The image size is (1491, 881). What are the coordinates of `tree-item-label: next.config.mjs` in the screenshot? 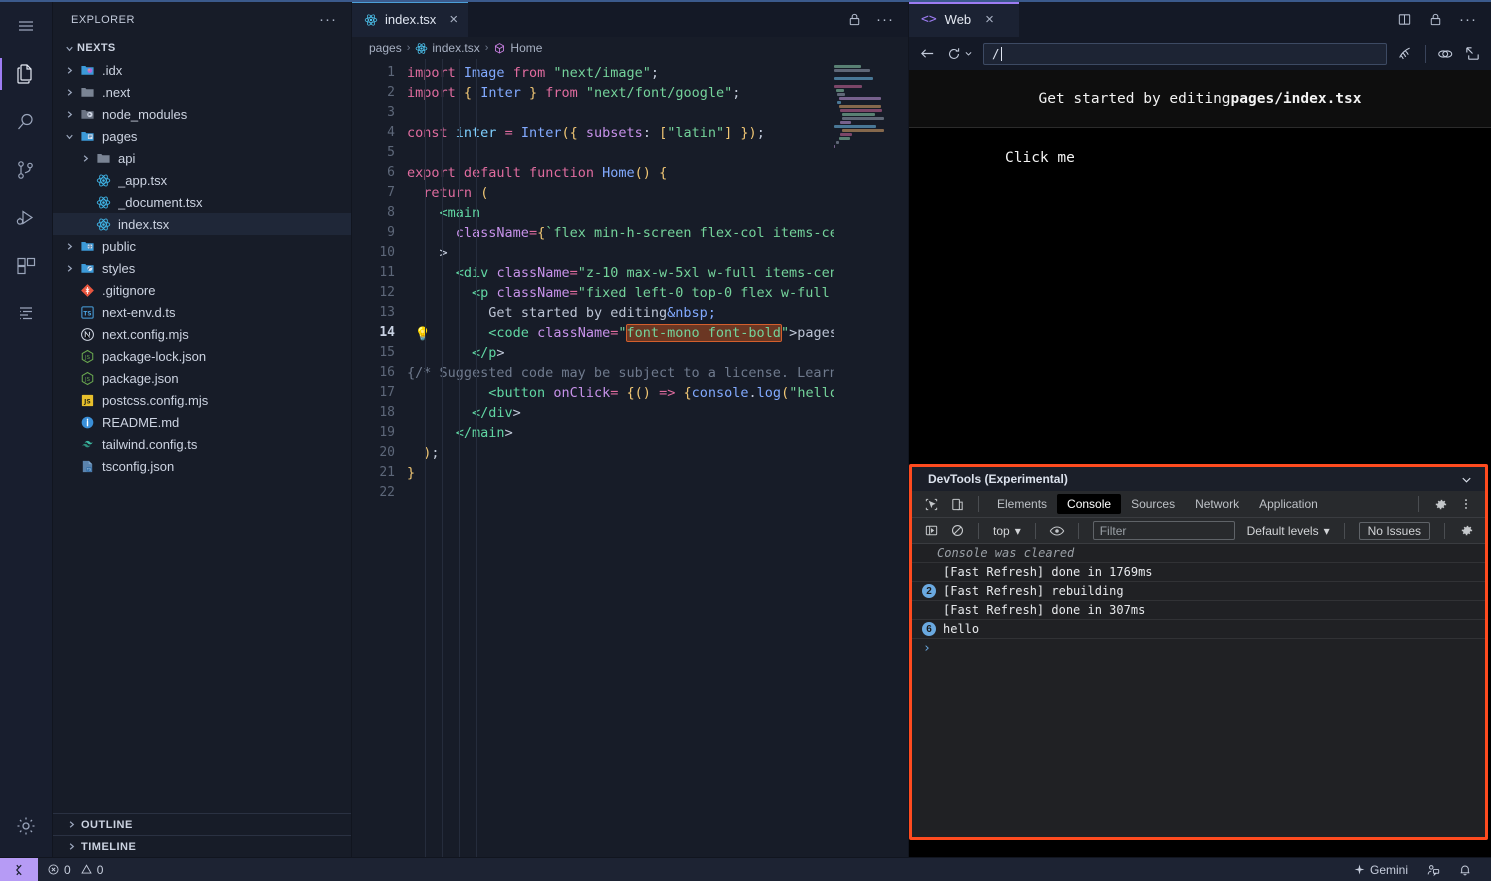 It's located at (145, 334).